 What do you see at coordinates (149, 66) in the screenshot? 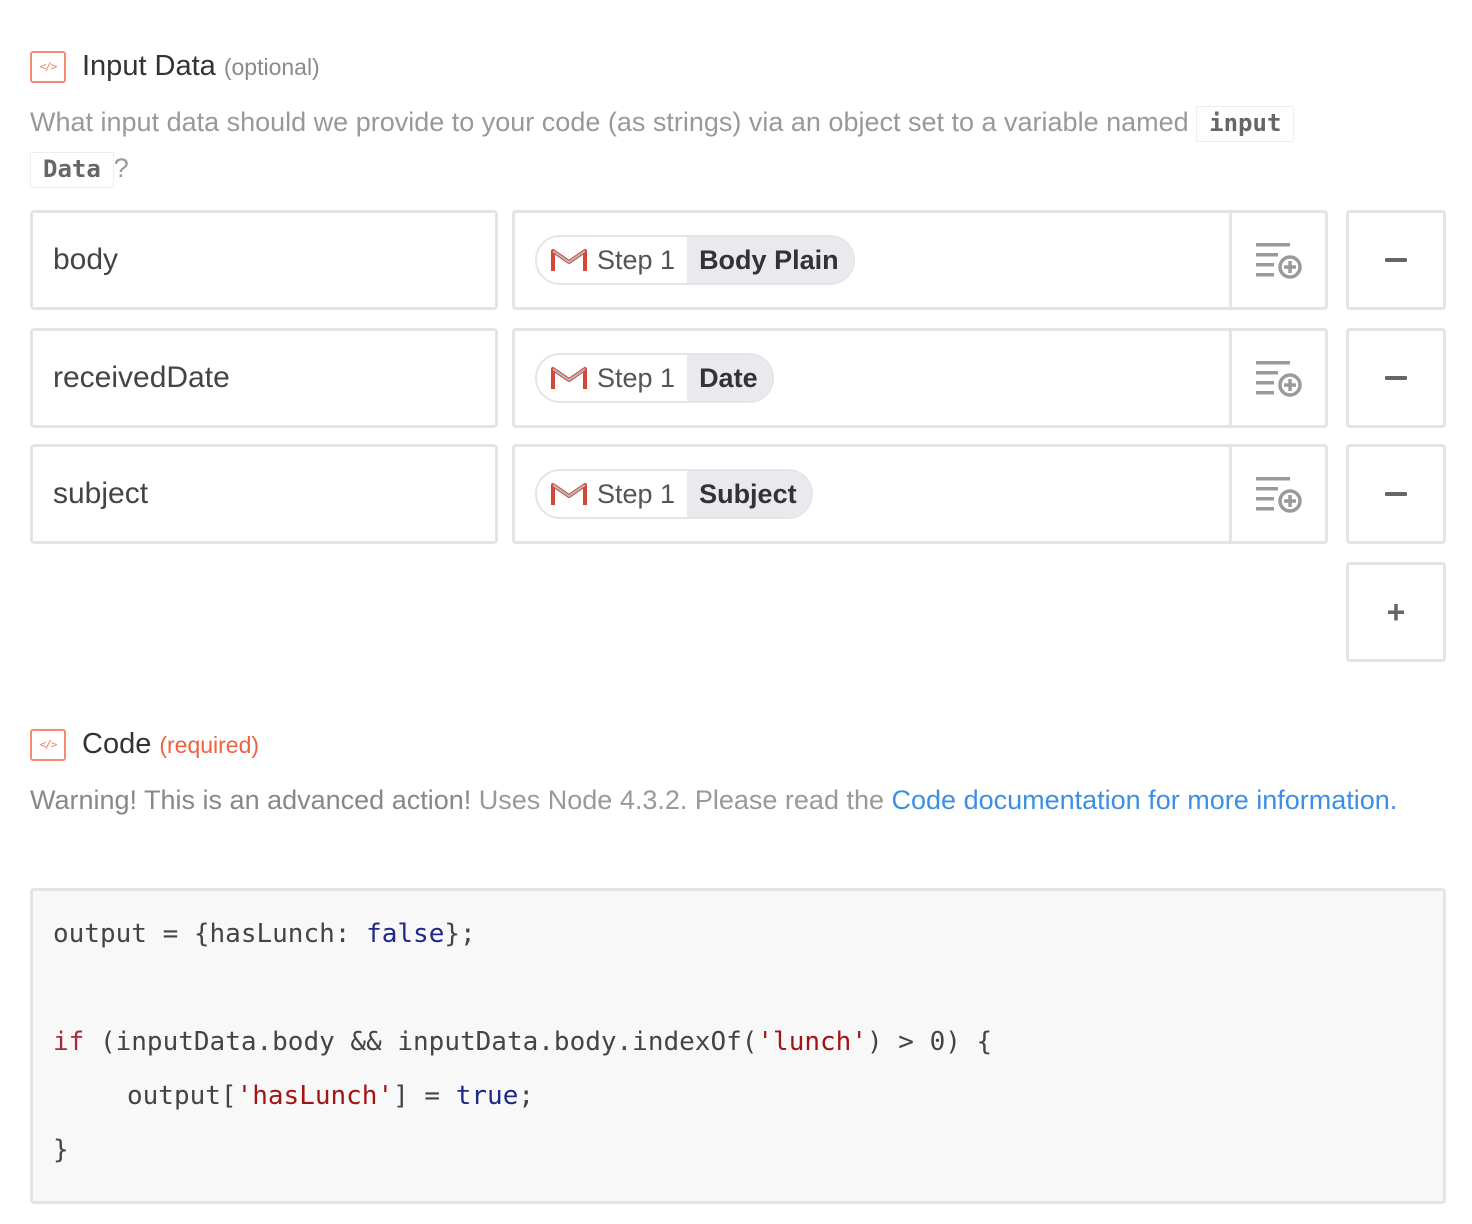
I see `input-data-title: Input Data` at bounding box center [149, 66].